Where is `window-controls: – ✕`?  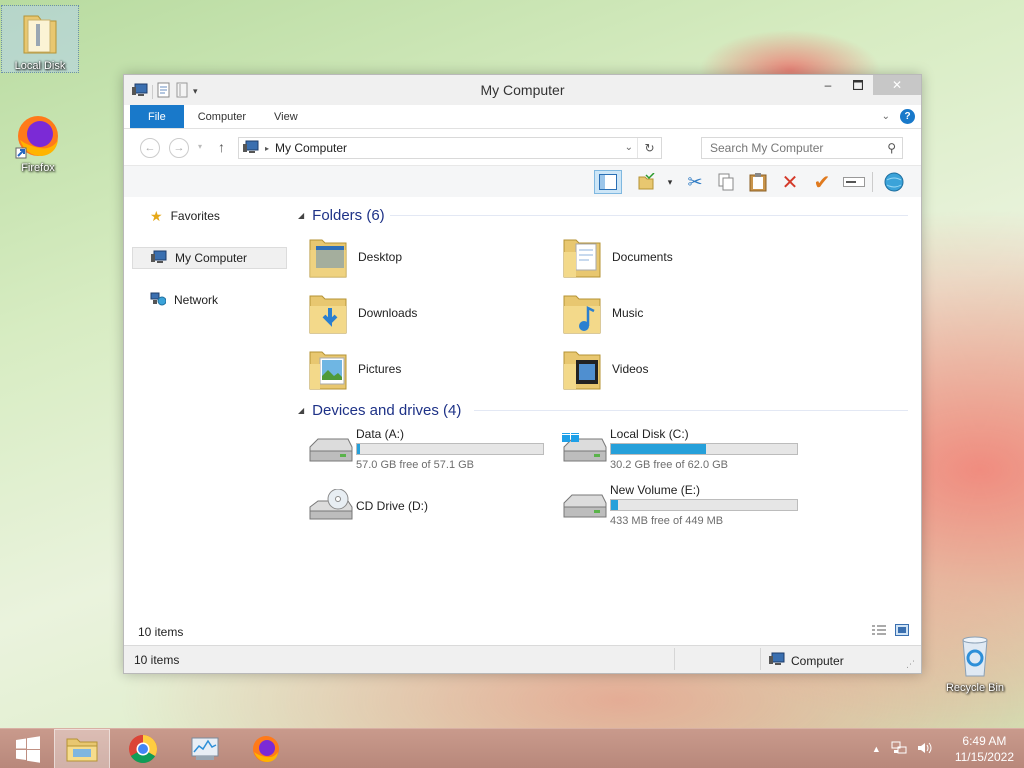
window-controls: – ✕ is located at coordinates (867, 85).